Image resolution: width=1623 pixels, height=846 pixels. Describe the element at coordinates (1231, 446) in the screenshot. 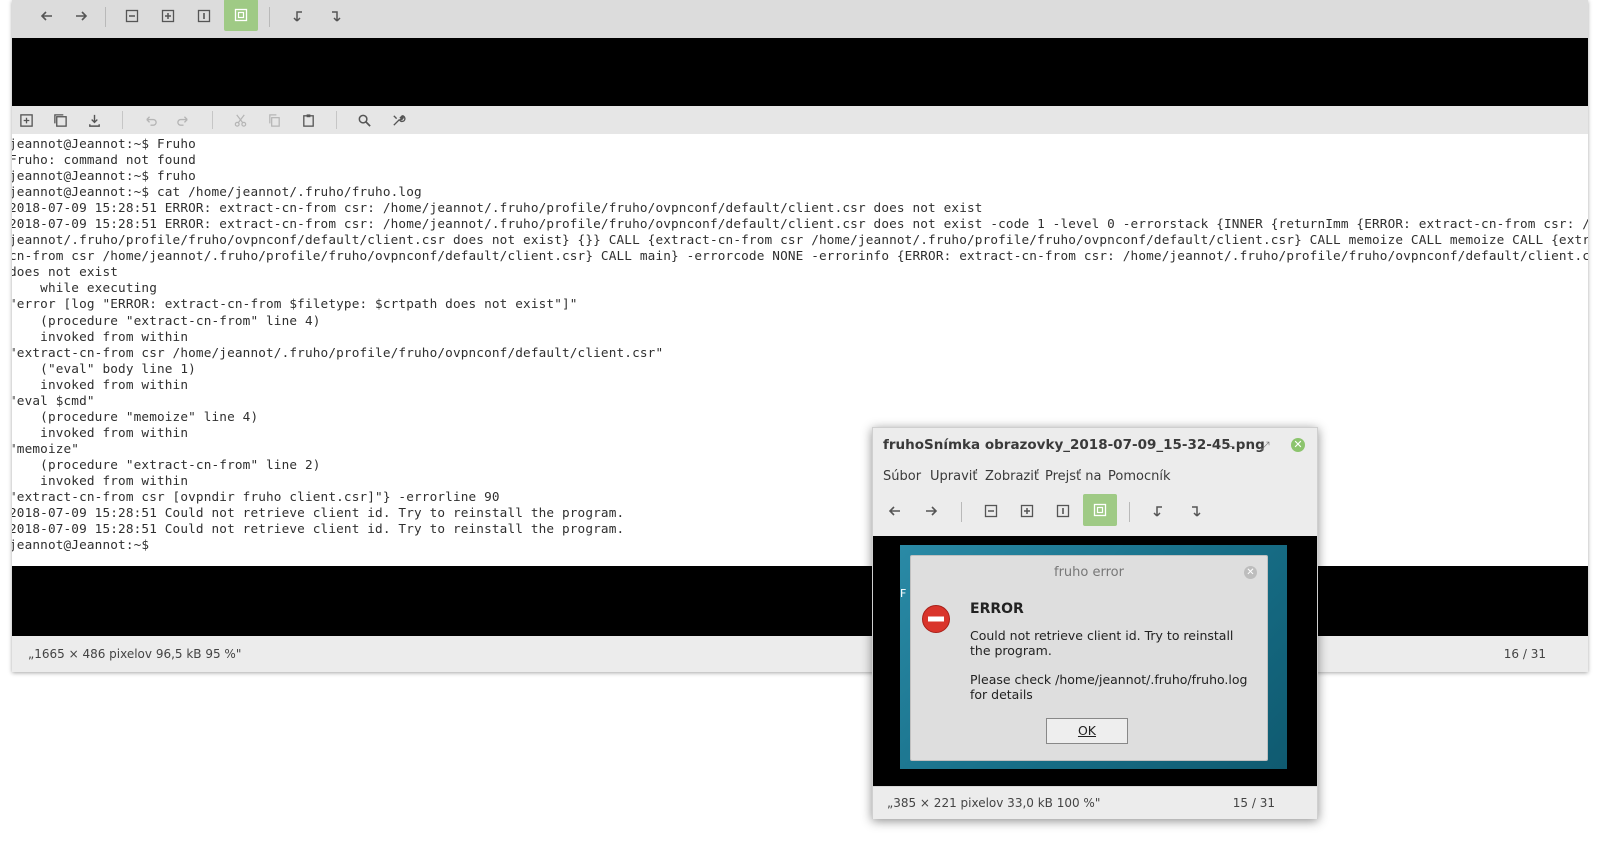

I see `minimize-icon: –` at that location.